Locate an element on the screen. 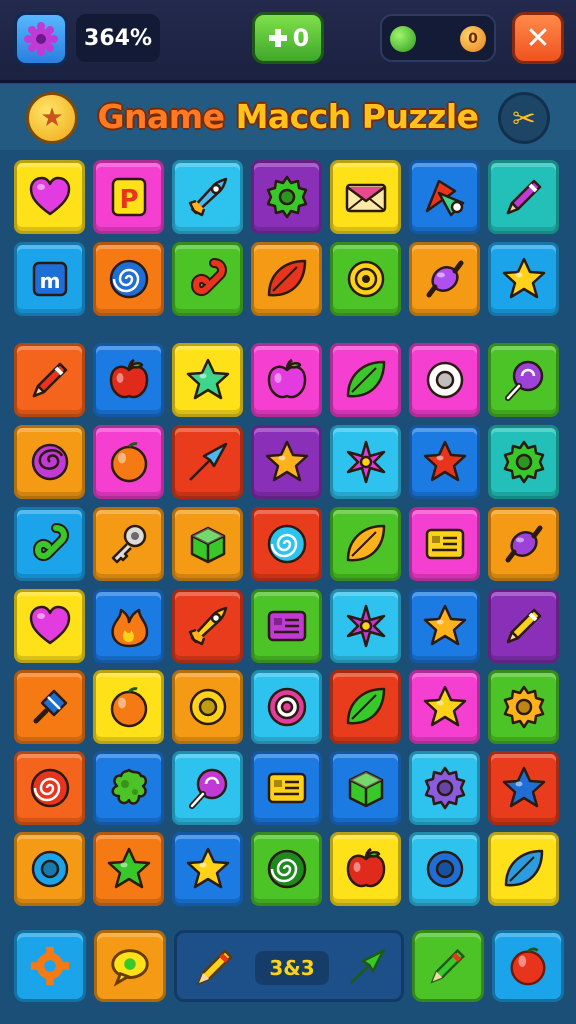 This screenshot has height=1024, width=576. tile-arrow is located at coordinates (207, 462).